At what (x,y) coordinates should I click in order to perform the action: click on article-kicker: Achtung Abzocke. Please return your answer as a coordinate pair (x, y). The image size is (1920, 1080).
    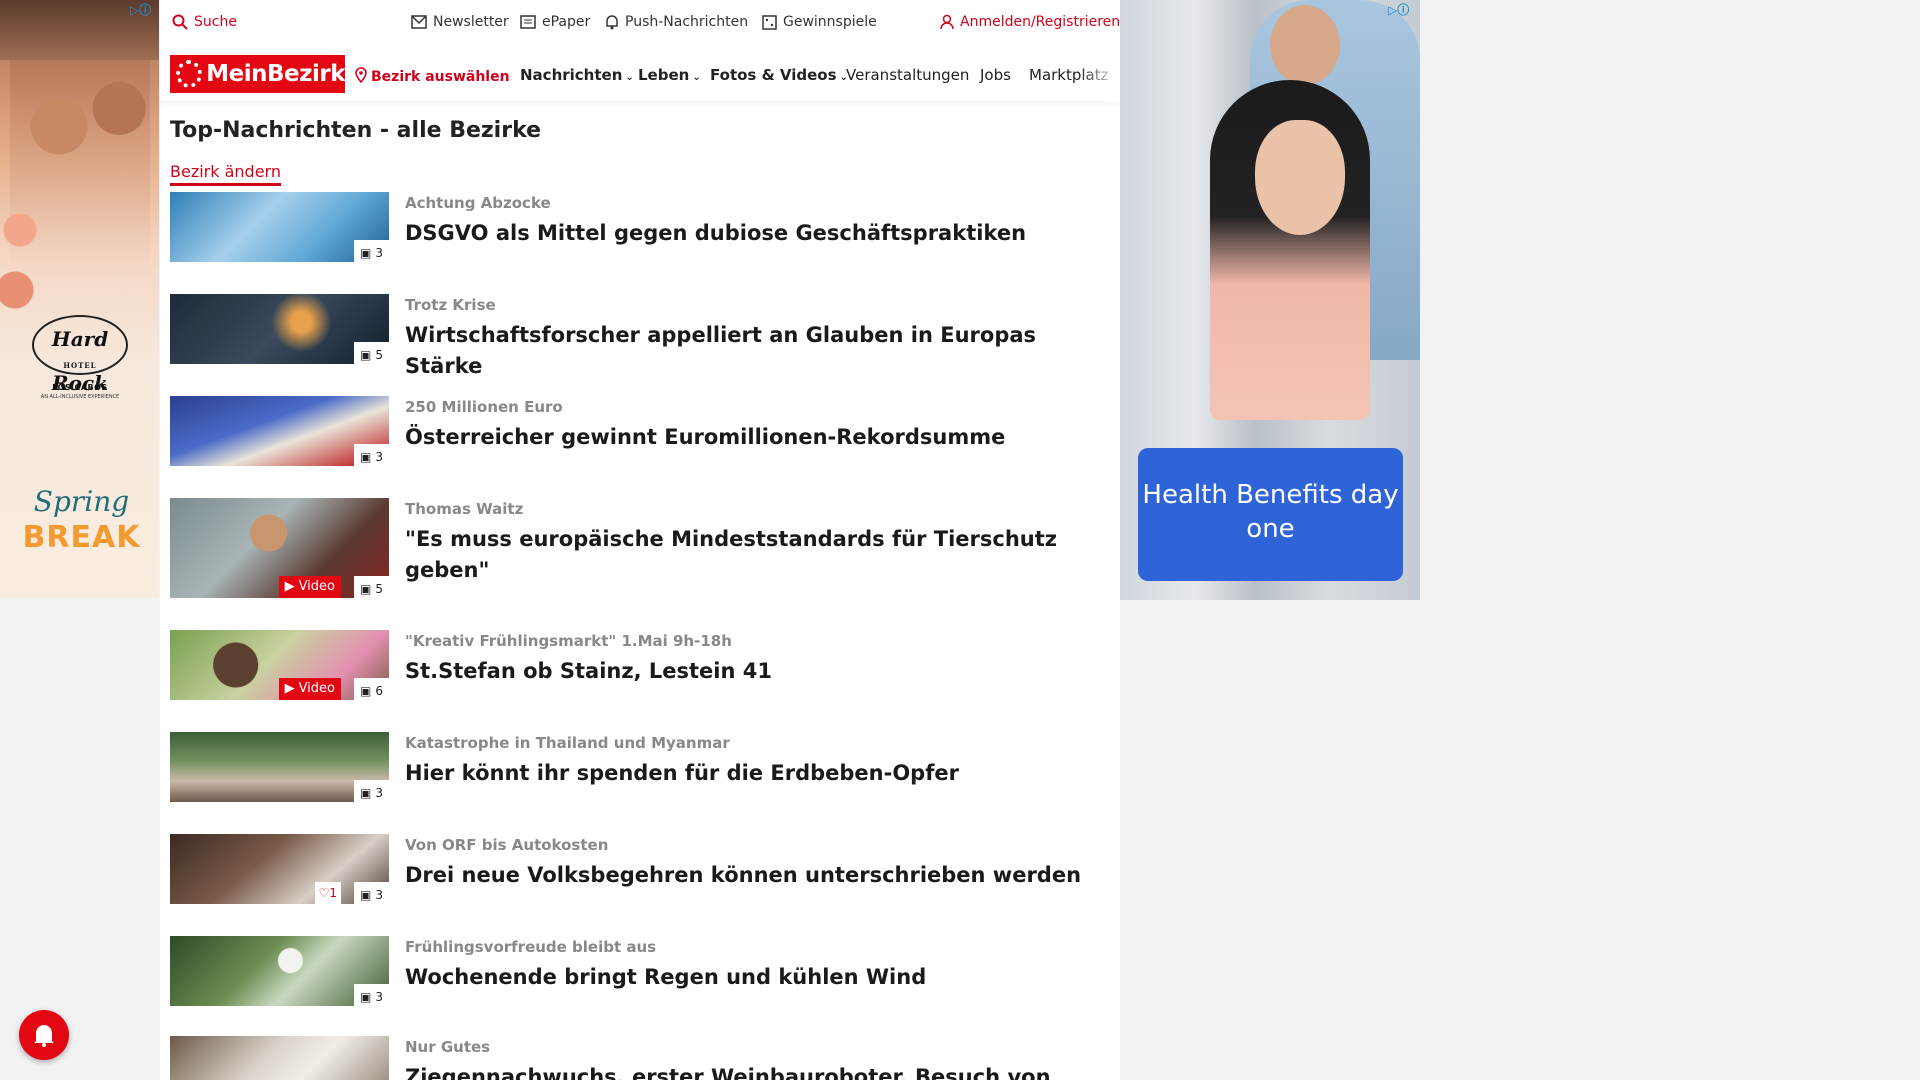
    Looking at the image, I should click on (478, 203).